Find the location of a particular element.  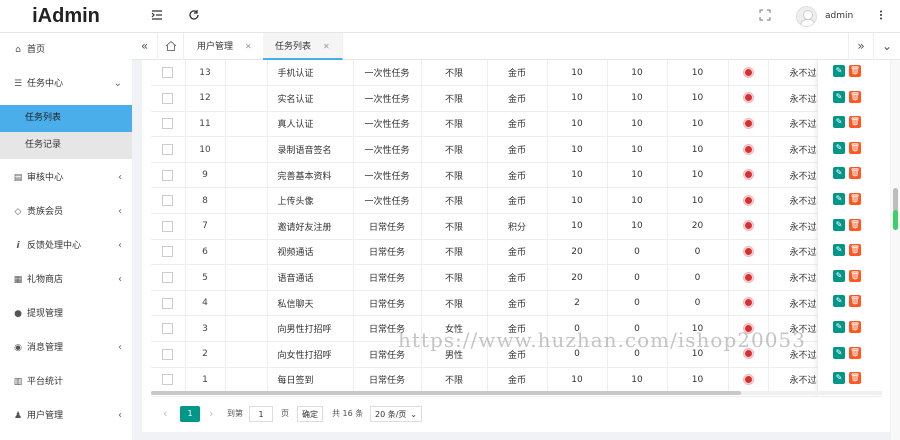

table-row: 13 手机认证 一次性任务 不限 金币 10 10 10 永不过期 is located at coordinates (489, 73).